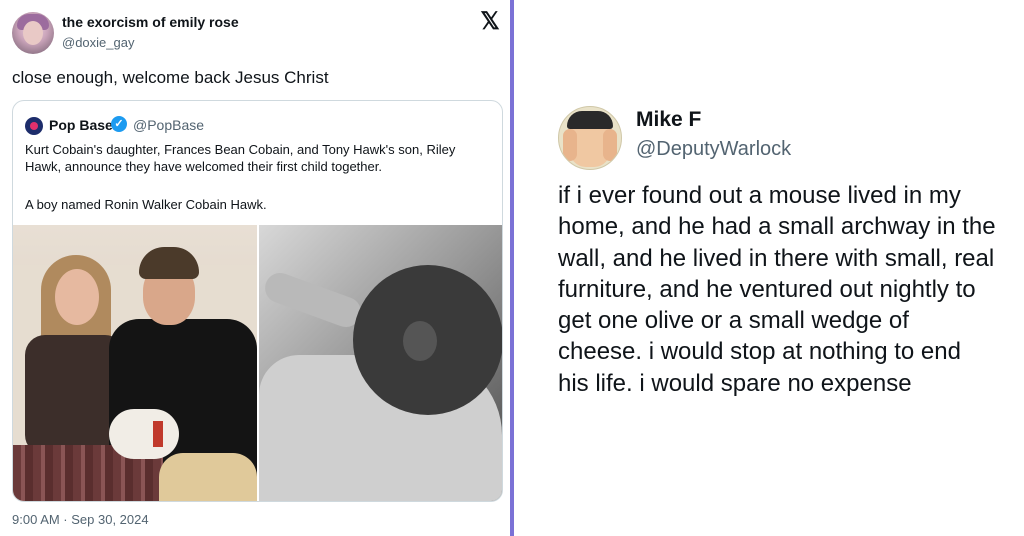 The width and height of the screenshot is (1024, 536). I want to click on author-name: the exorcism of emily rose, so click(150, 22).